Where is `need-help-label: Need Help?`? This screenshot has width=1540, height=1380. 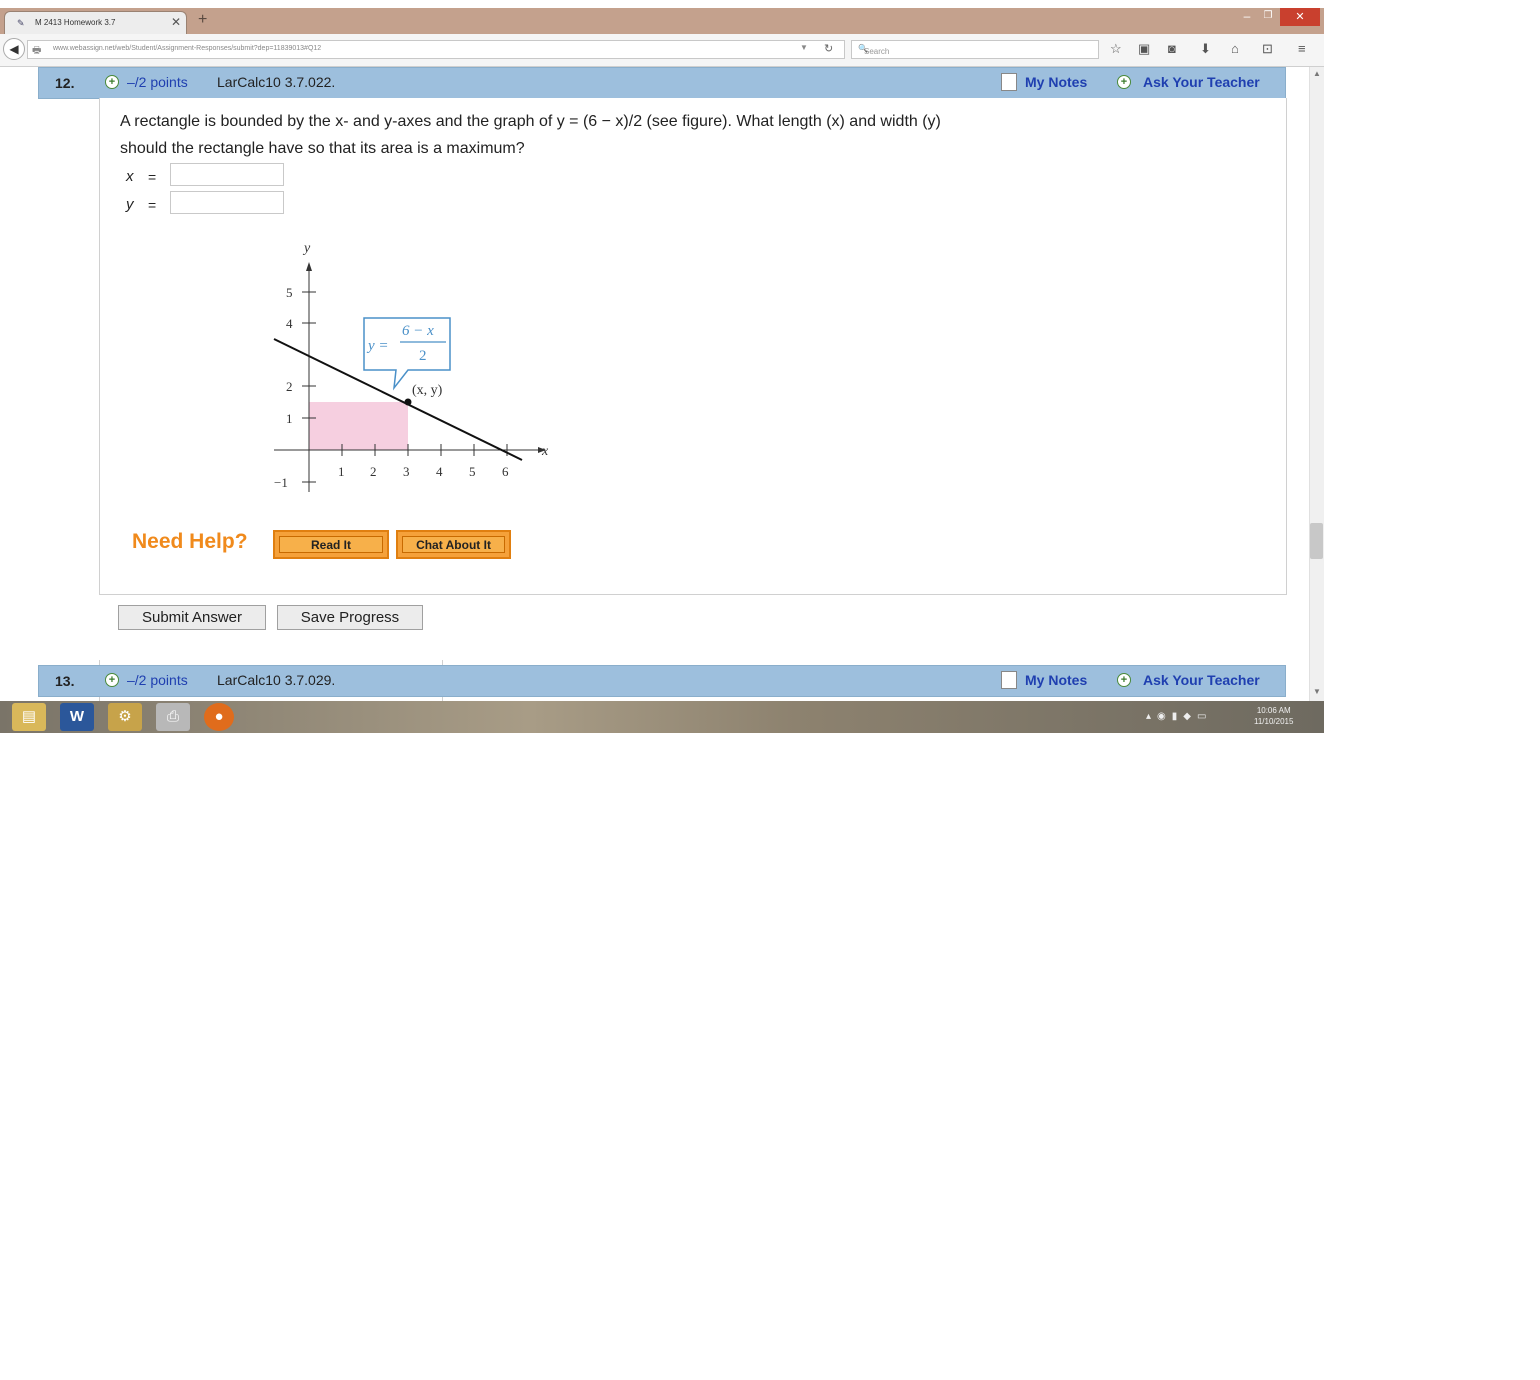
need-help-label: Need Help? is located at coordinates (190, 541).